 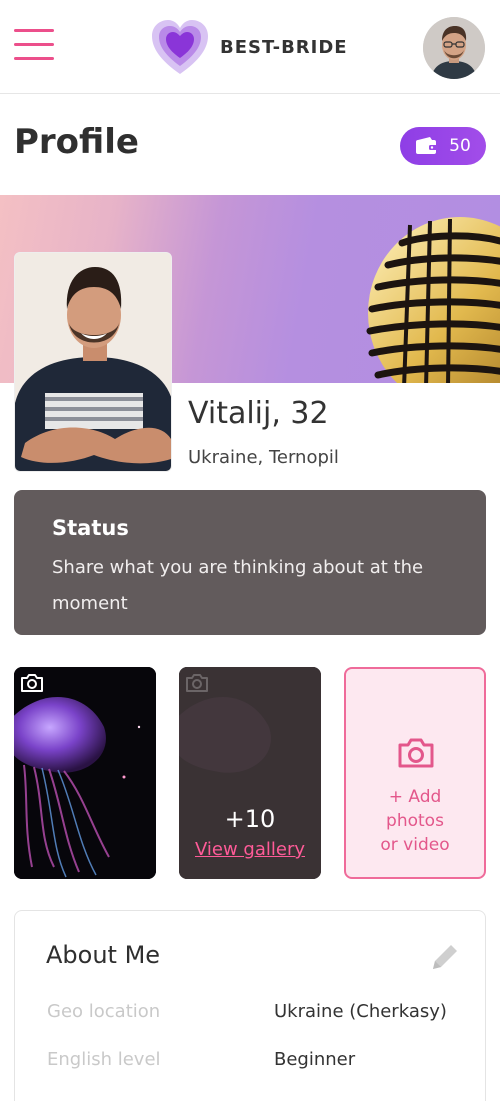 I want to click on add-media-label: + Add photos or video, so click(x=415, y=821).